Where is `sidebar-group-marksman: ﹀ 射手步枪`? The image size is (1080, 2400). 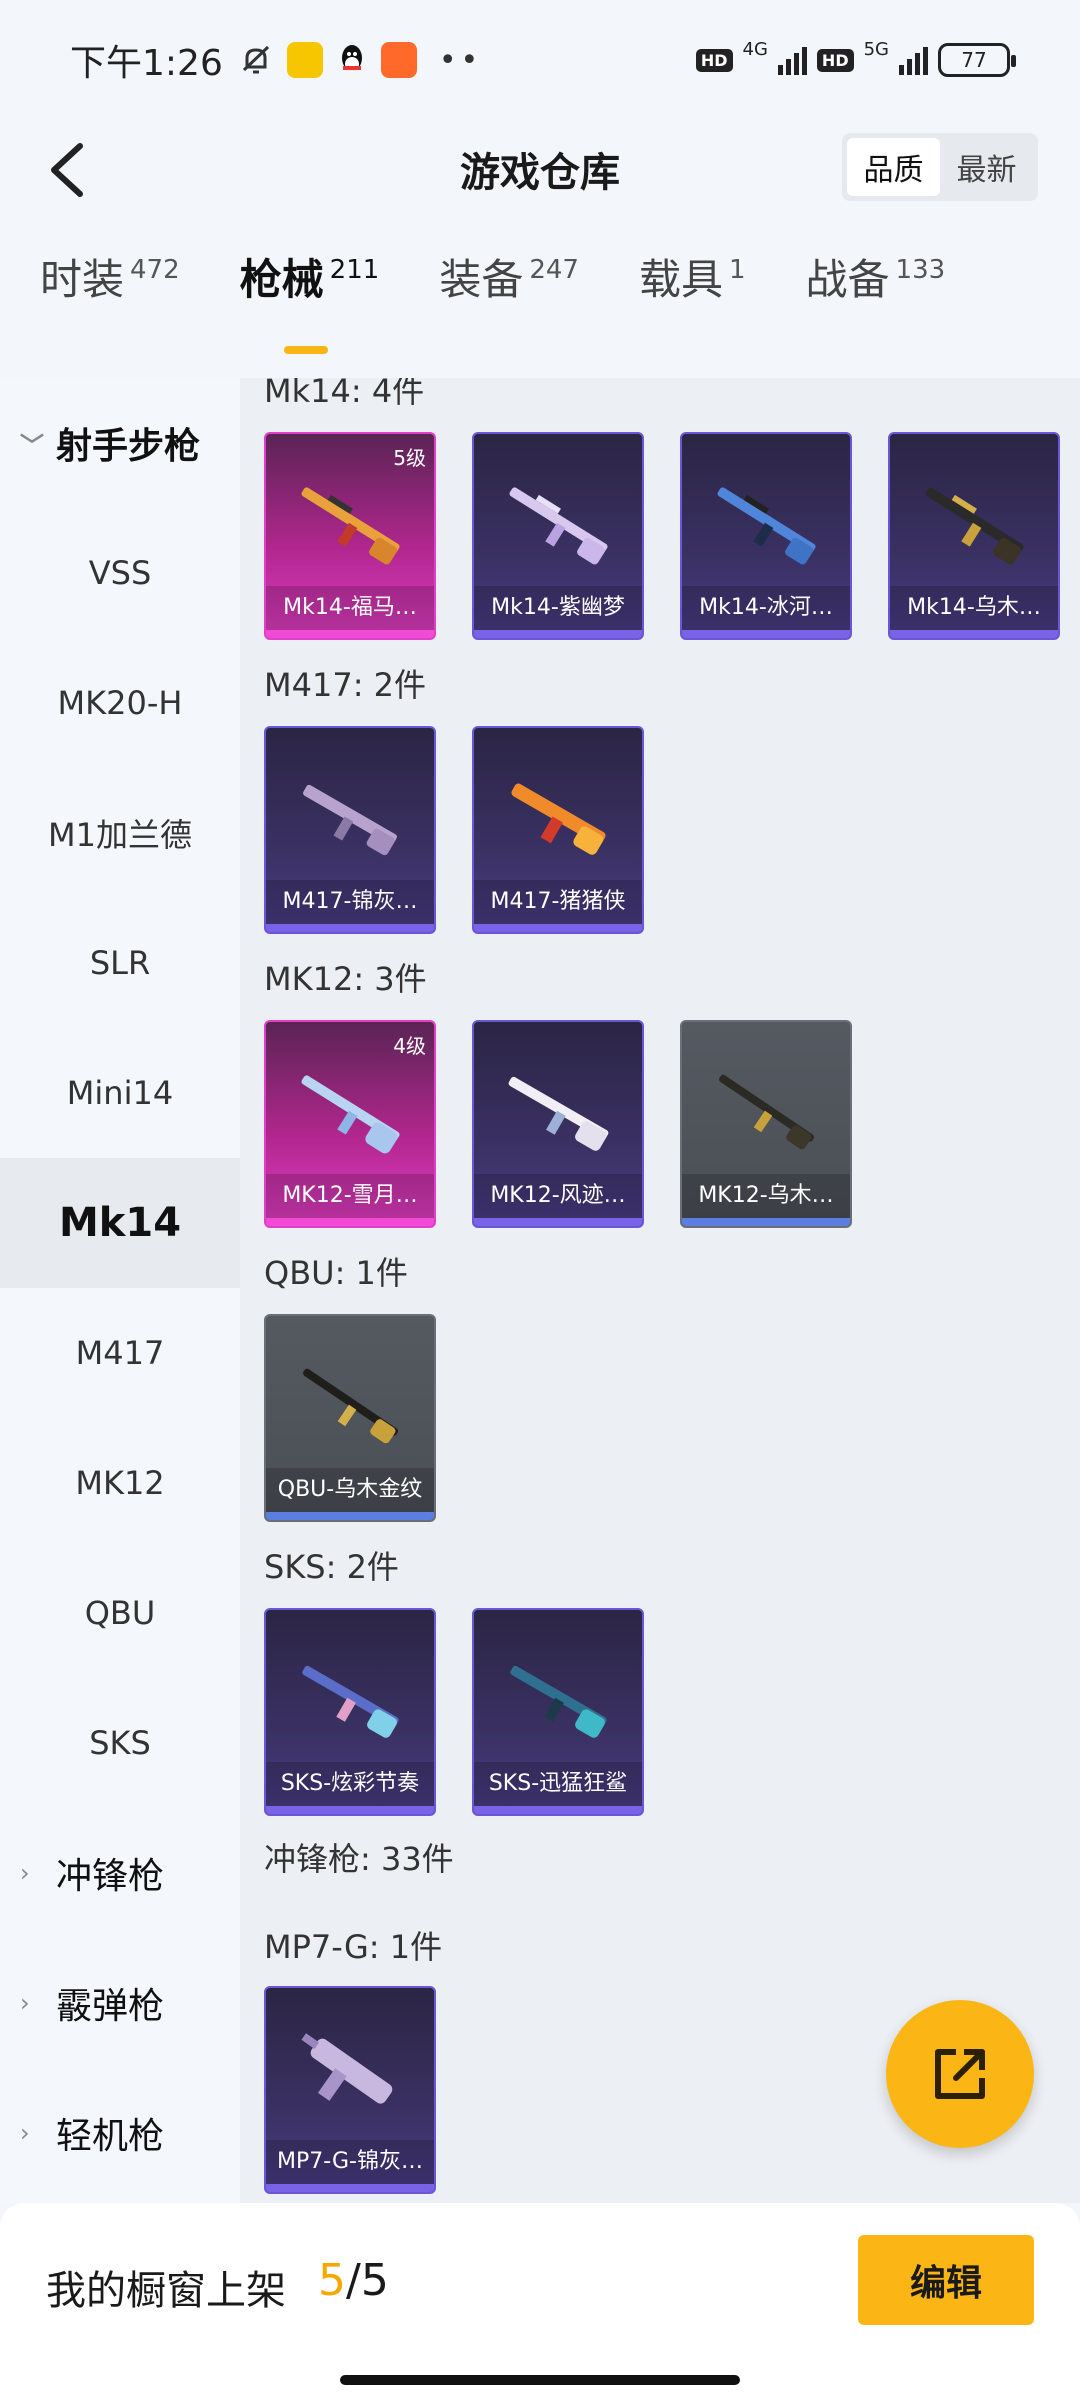 sidebar-group-marksman: ﹀ 射手步枪 is located at coordinates (120, 443).